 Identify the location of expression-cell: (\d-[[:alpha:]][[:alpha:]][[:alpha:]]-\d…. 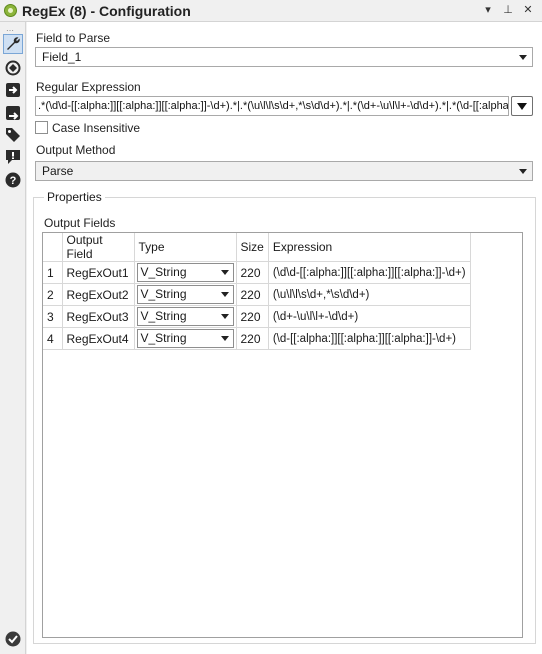
(369, 338).